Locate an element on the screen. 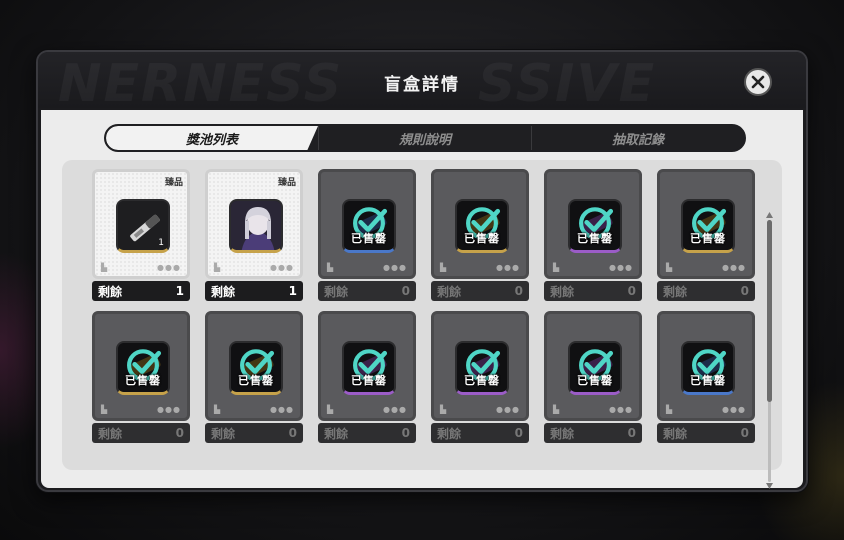 Image resolution: width=844 pixels, height=540 pixels. item-thumbnail is located at coordinates (256, 226).